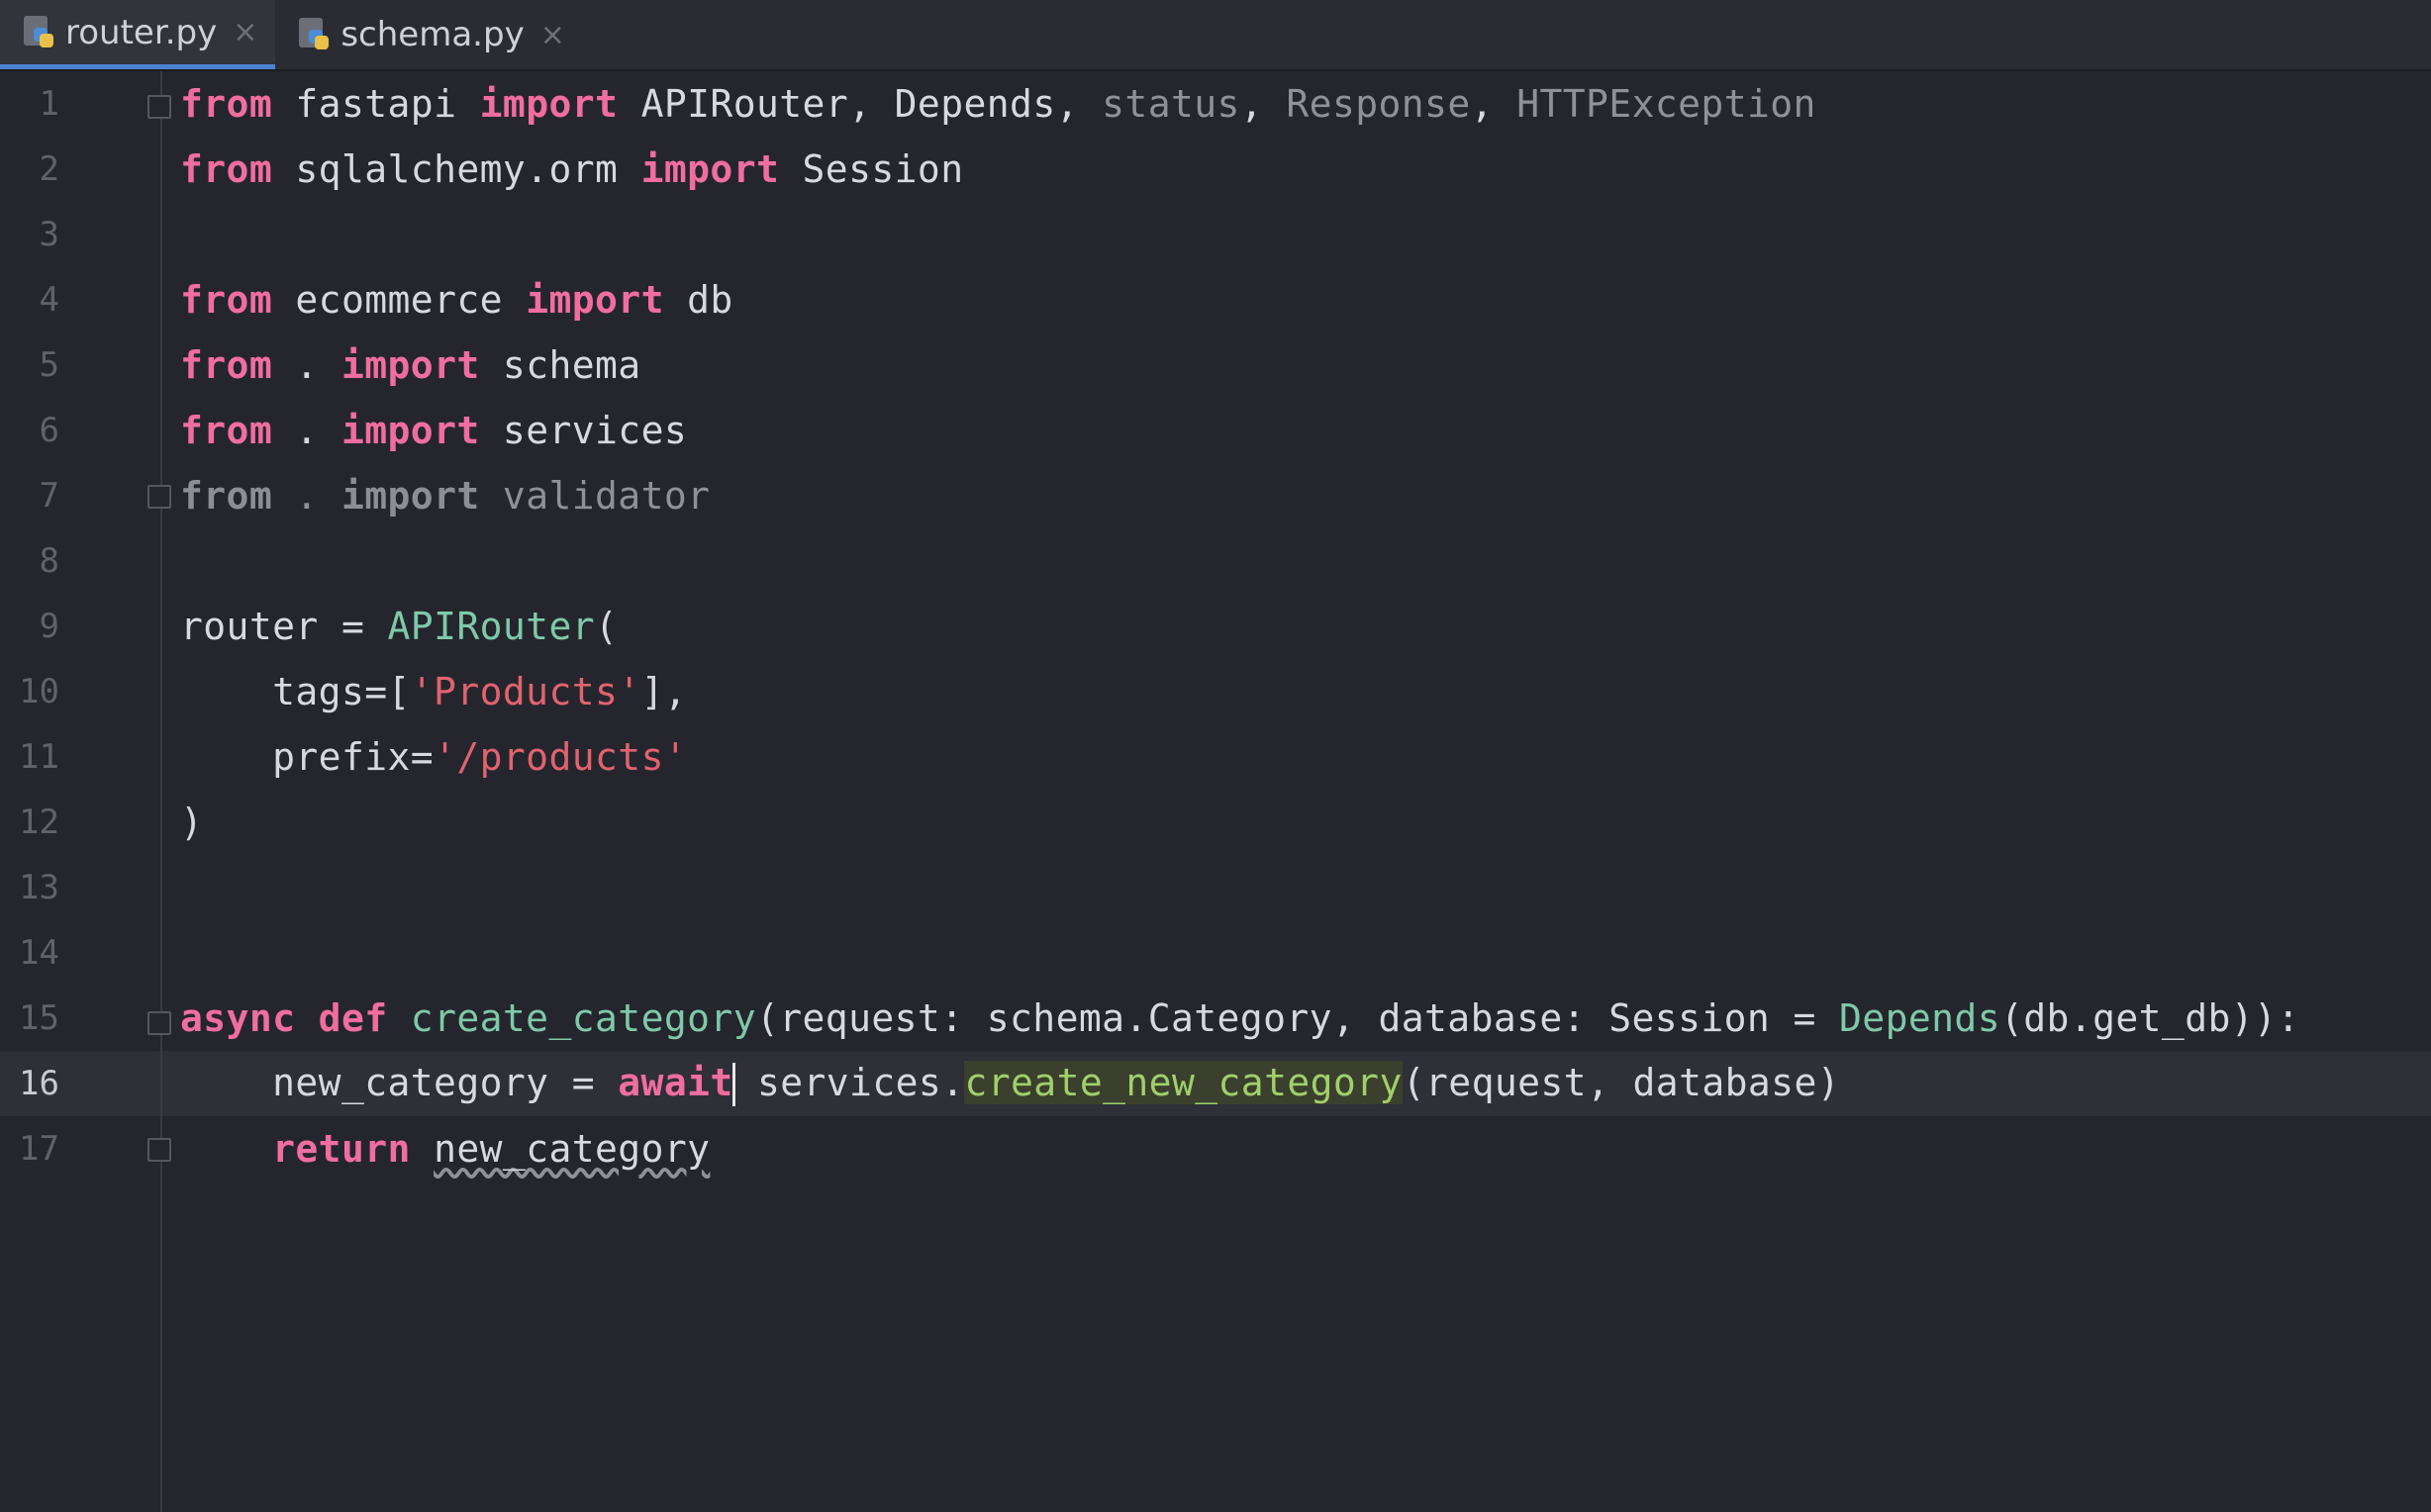 The height and width of the screenshot is (1512, 2431). What do you see at coordinates (445, 496) in the screenshot?
I see `code-text: from . import validator` at bounding box center [445, 496].